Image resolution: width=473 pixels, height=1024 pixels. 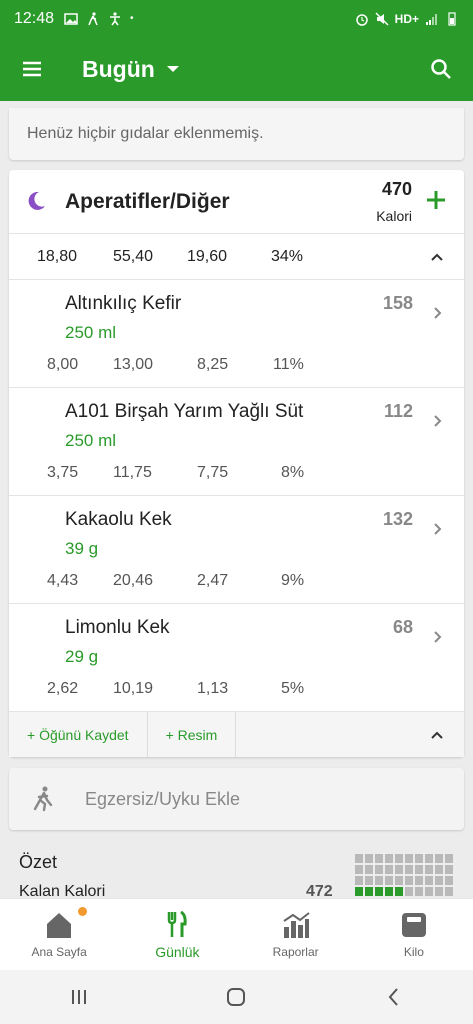 What do you see at coordinates (82, 548) in the screenshot?
I see `food-amount: 39 g` at bounding box center [82, 548].